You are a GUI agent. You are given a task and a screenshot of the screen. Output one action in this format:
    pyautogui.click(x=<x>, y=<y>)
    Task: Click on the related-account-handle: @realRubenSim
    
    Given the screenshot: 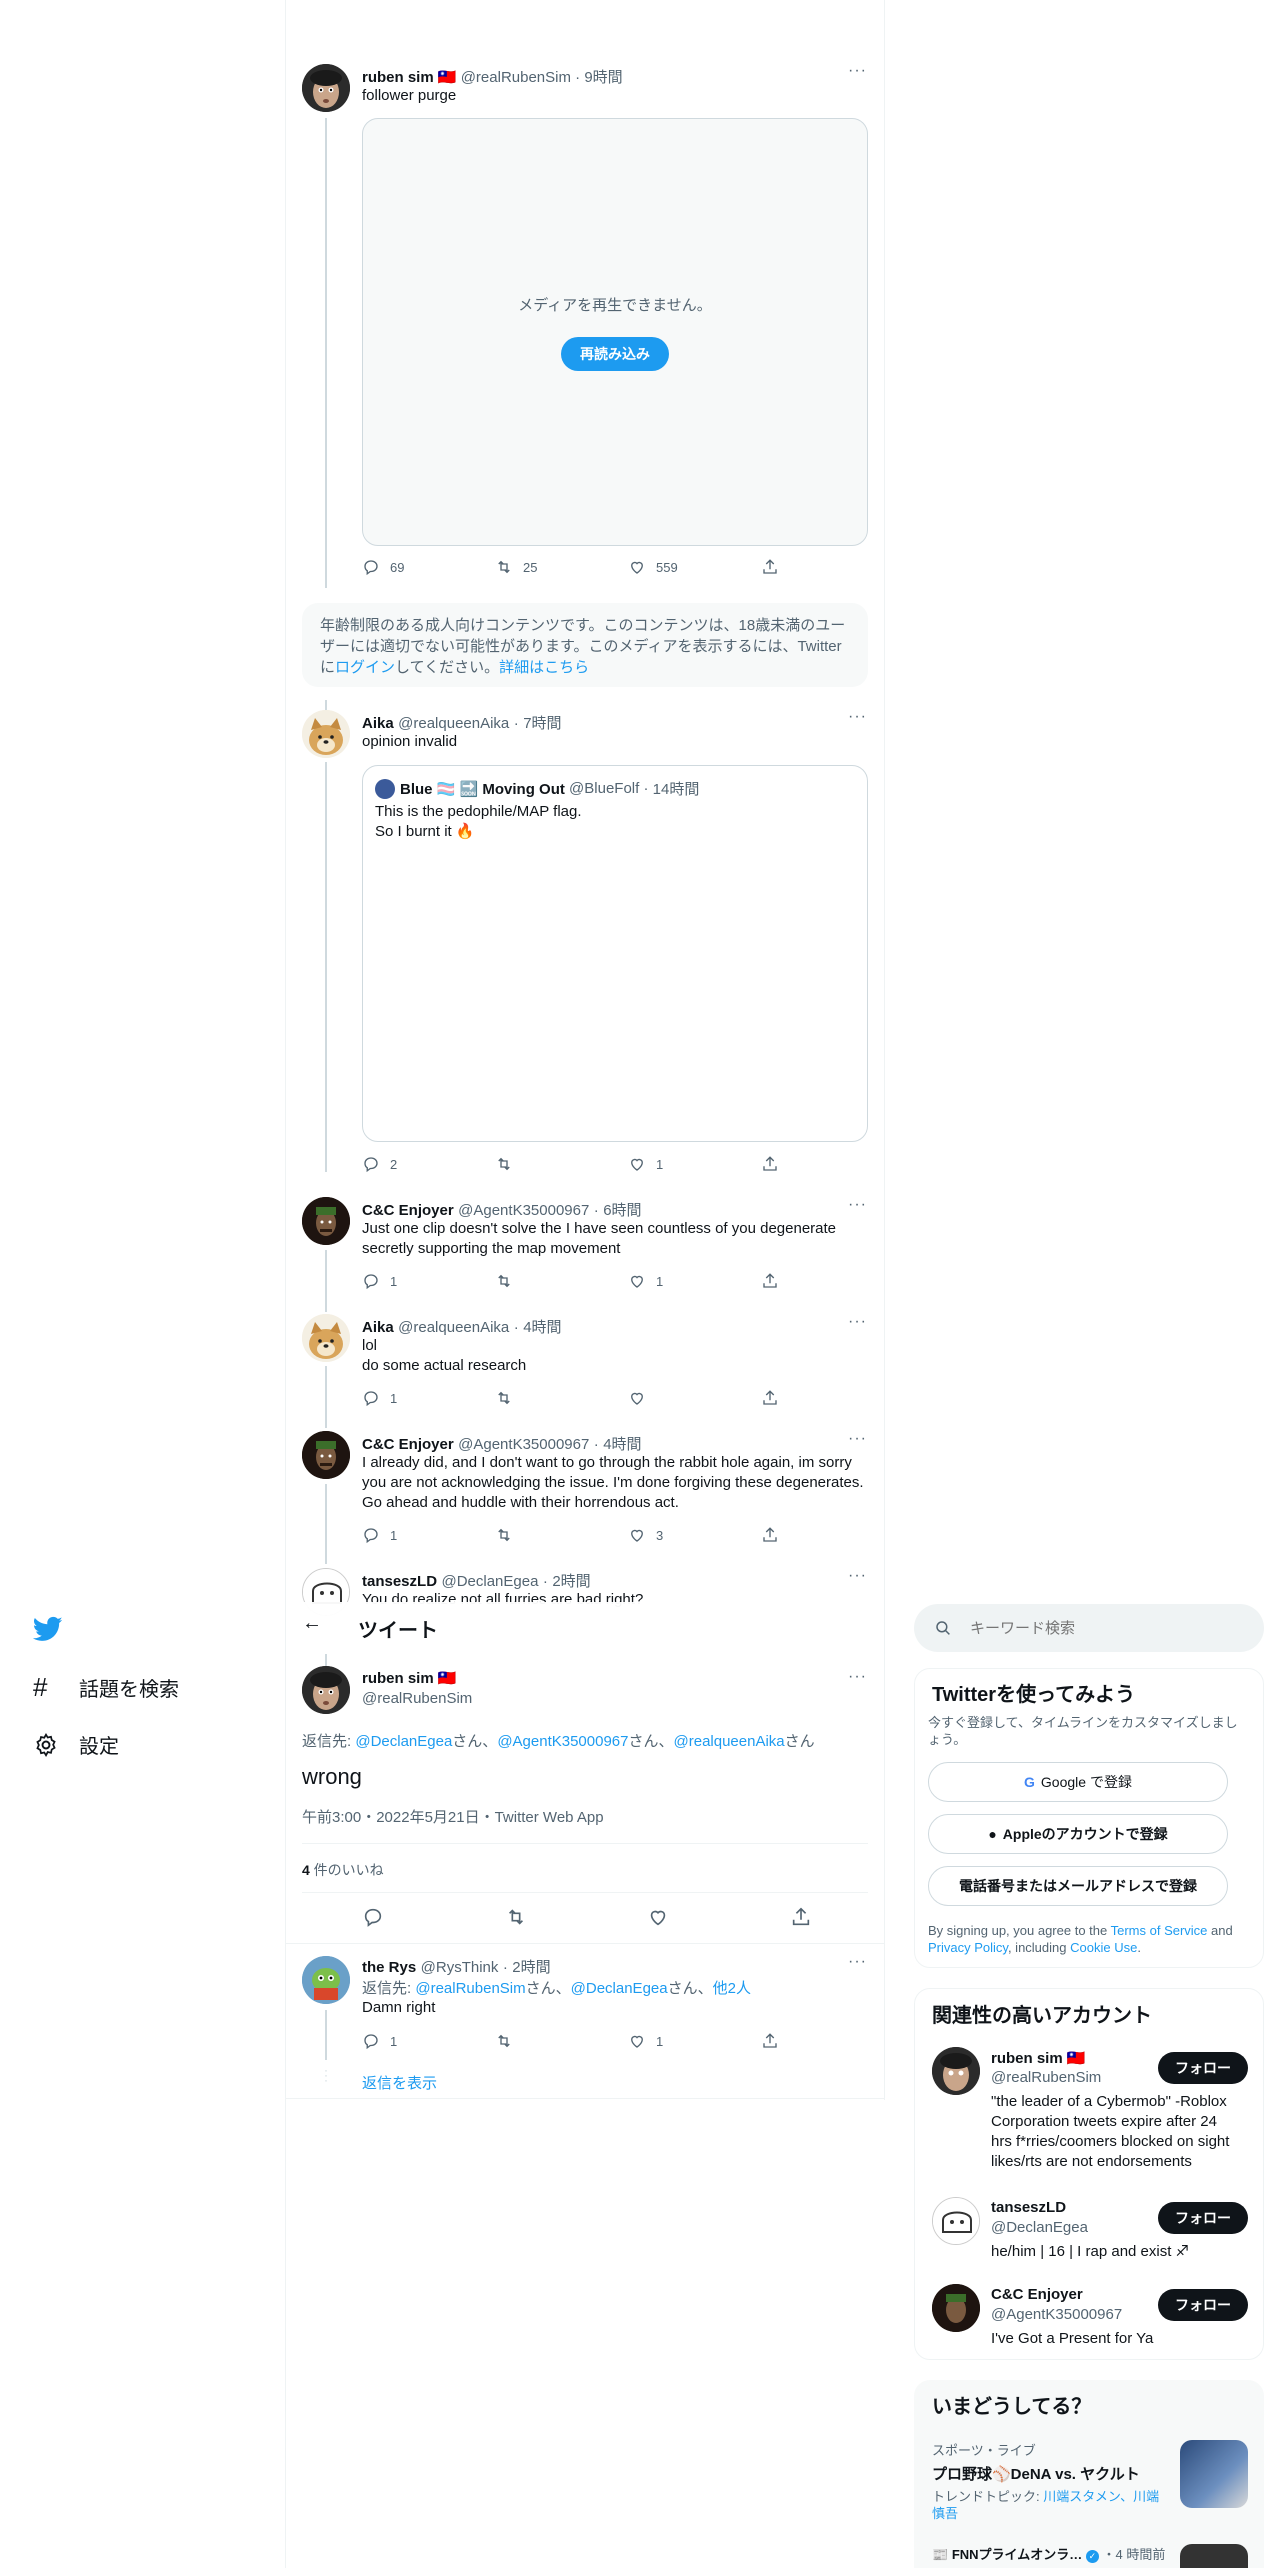 What is the action you would take?
    pyautogui.click(x=1046, y=2077)
    